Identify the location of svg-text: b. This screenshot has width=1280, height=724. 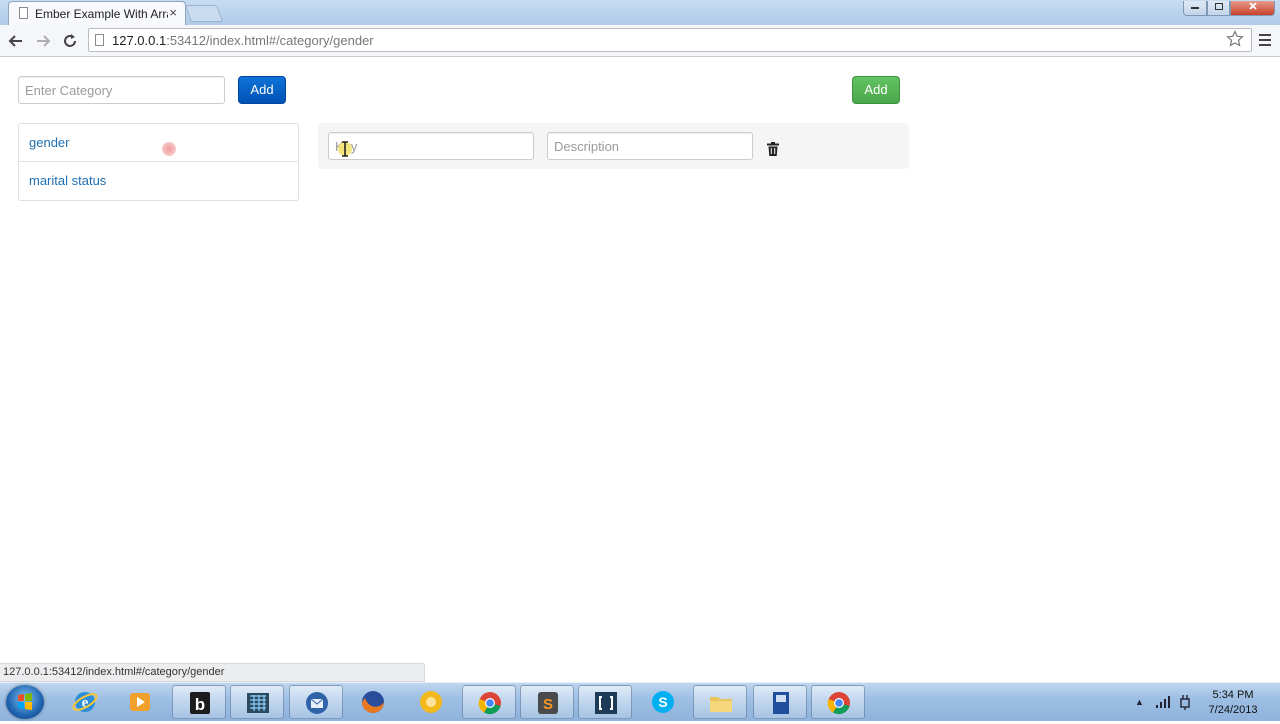
(200, 704).